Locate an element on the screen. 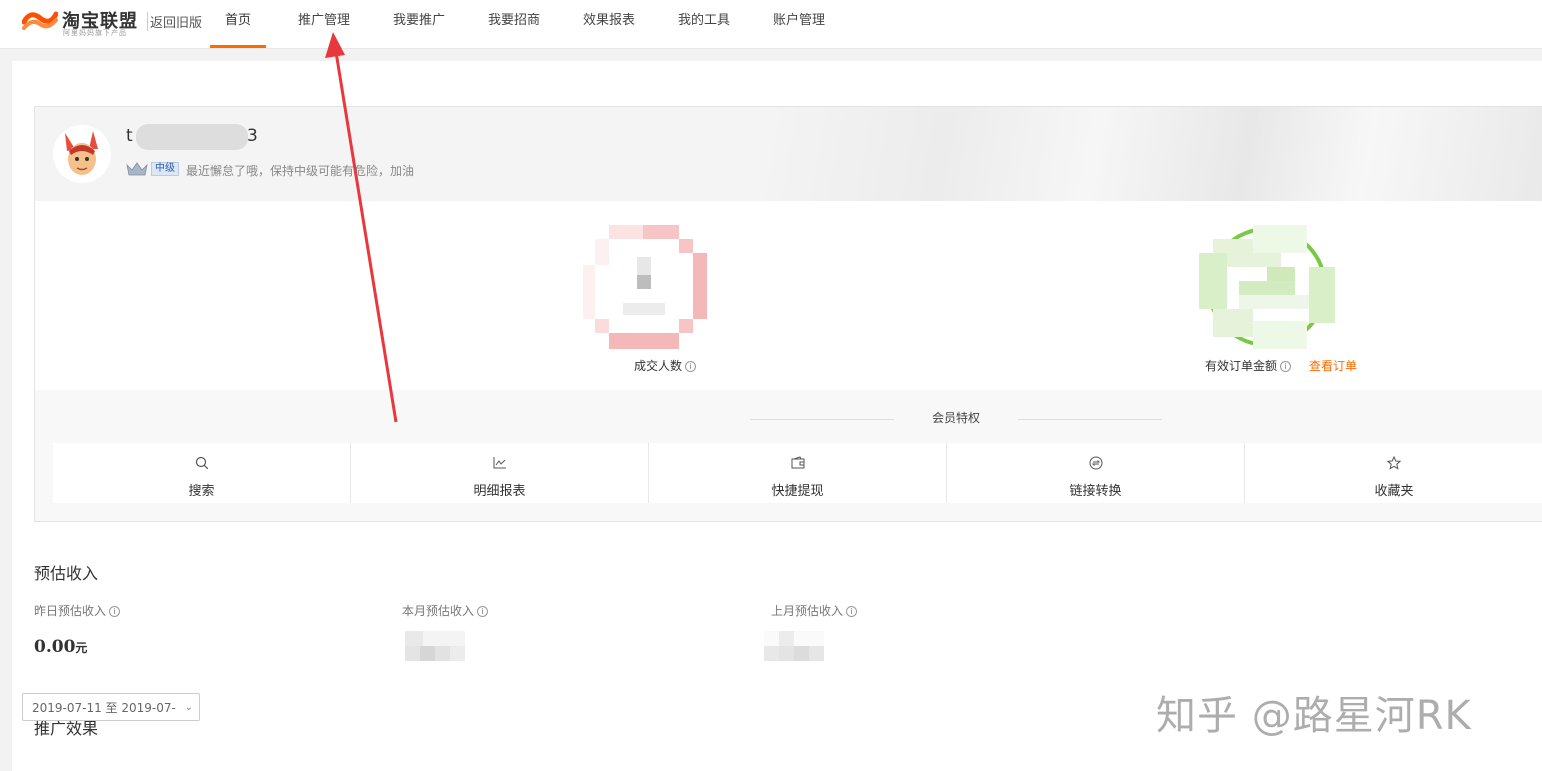 The image size is (1542, 771). last-month-income: 上月预估收入 i is located at coordinates (814, 609).